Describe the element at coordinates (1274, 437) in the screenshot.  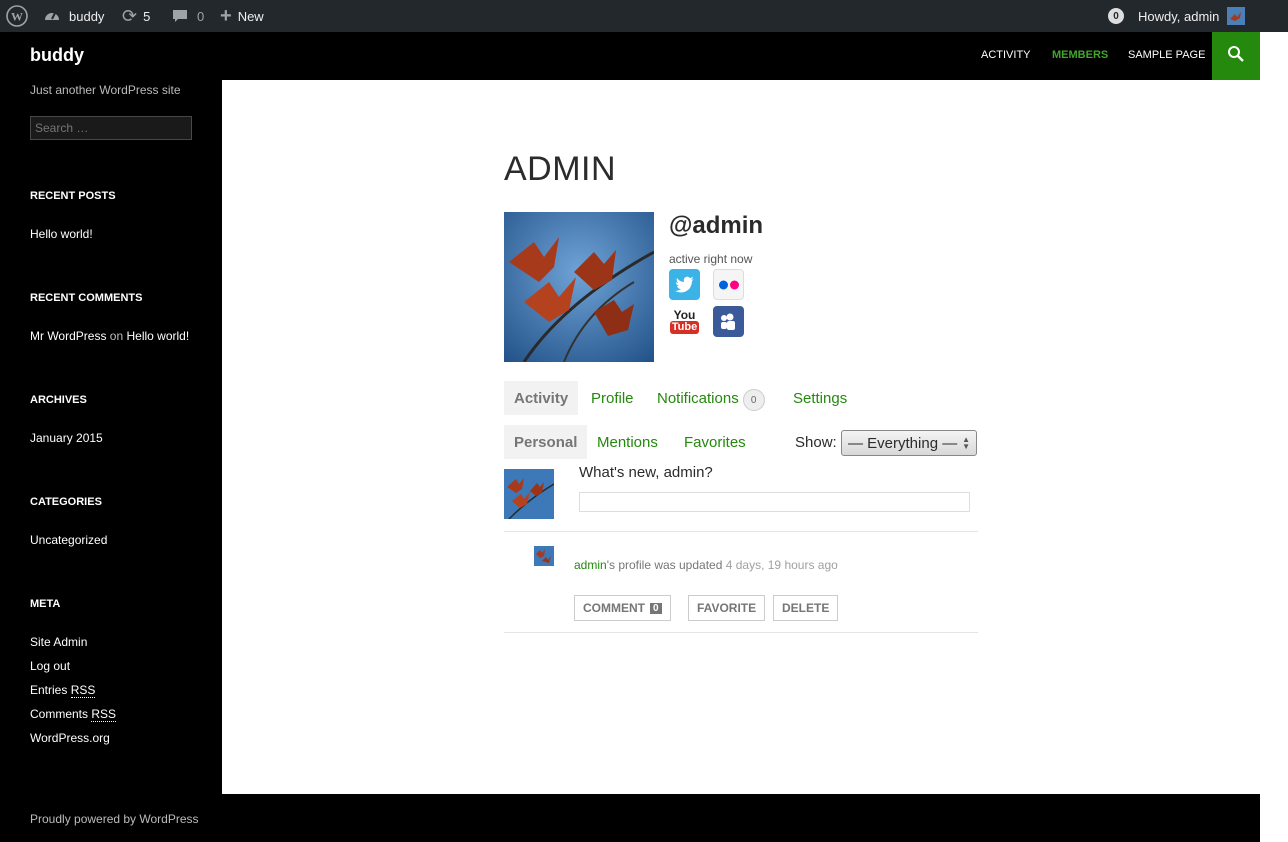
I see `right-gutter` at that location.